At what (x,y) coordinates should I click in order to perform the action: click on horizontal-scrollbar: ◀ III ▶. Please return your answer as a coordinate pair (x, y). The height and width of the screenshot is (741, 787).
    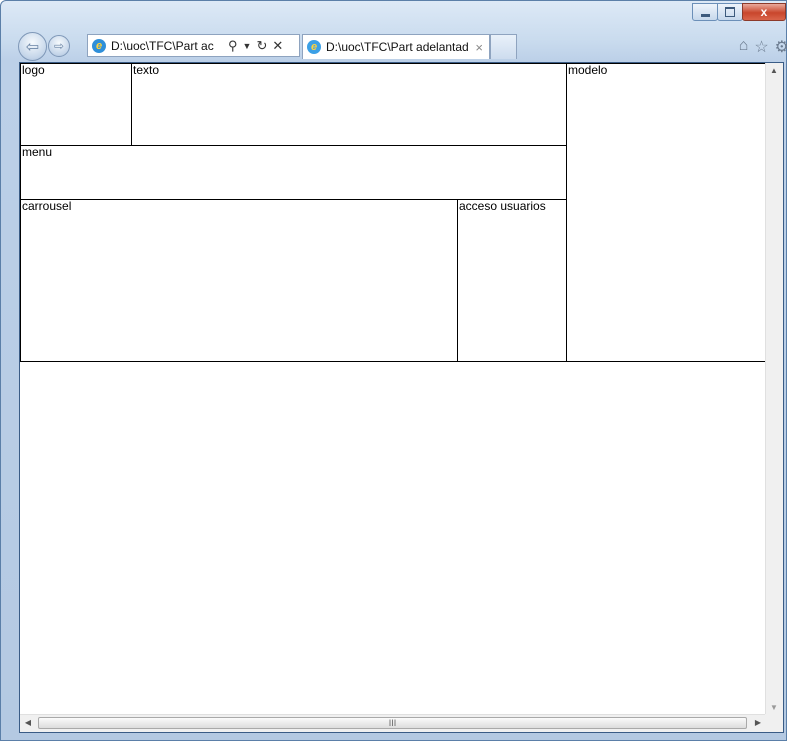
    Looking at the image, I should click on (393, 723).